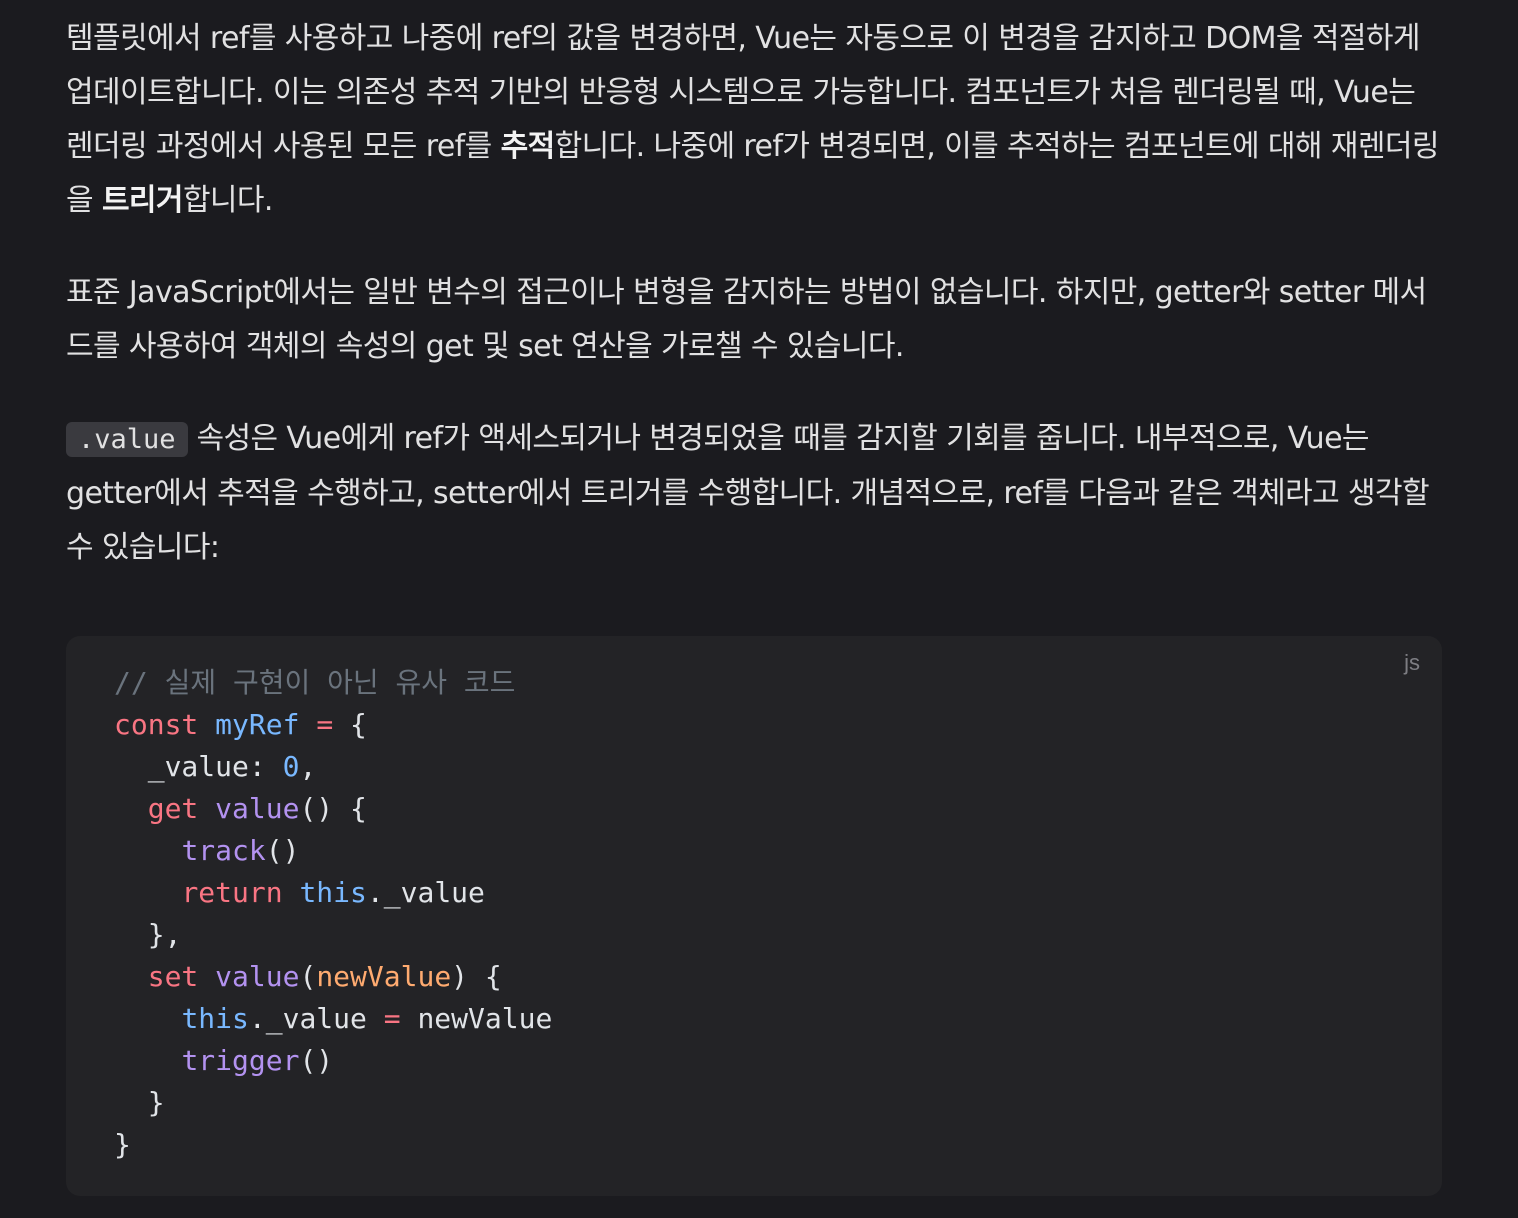  I want to click on code-token: set, so click(173, 976).